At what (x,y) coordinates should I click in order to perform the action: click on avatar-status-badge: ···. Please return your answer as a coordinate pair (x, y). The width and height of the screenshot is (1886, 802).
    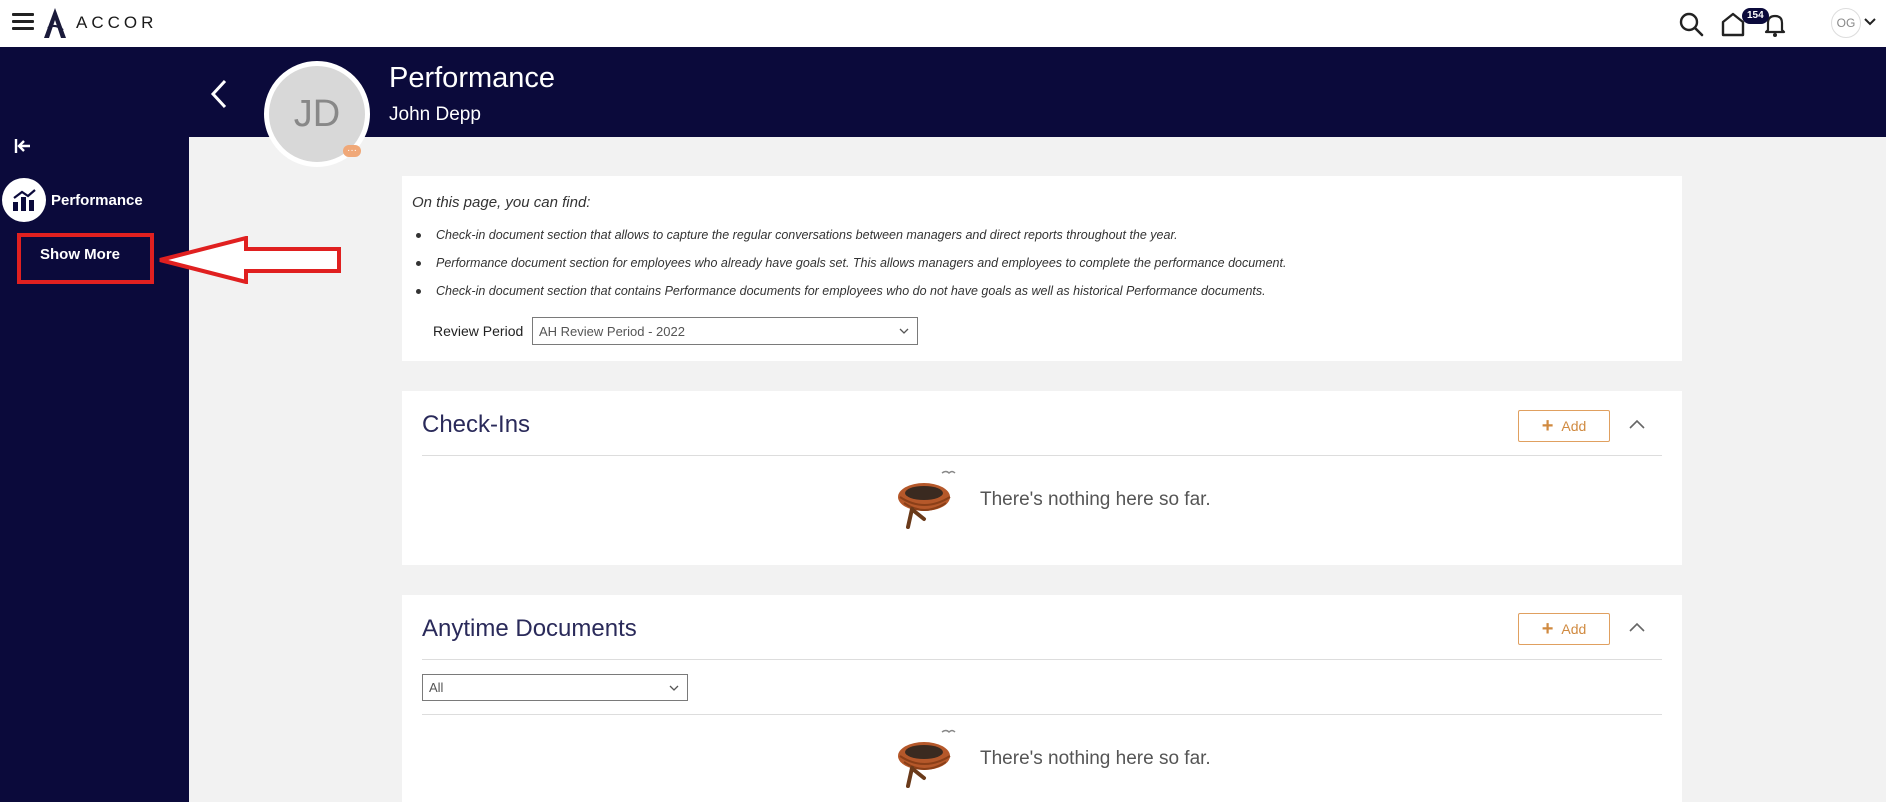
    Looking at the image, I should click on (352, 151).